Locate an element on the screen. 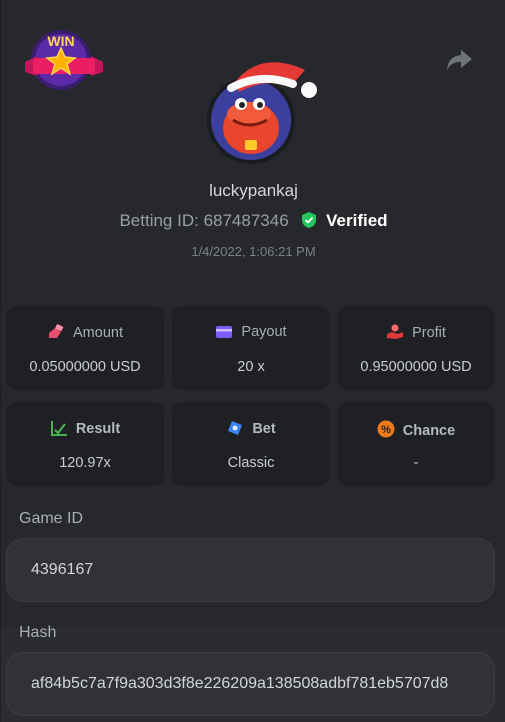  win-badge-text: WIN is located at coordinates (60, 41).